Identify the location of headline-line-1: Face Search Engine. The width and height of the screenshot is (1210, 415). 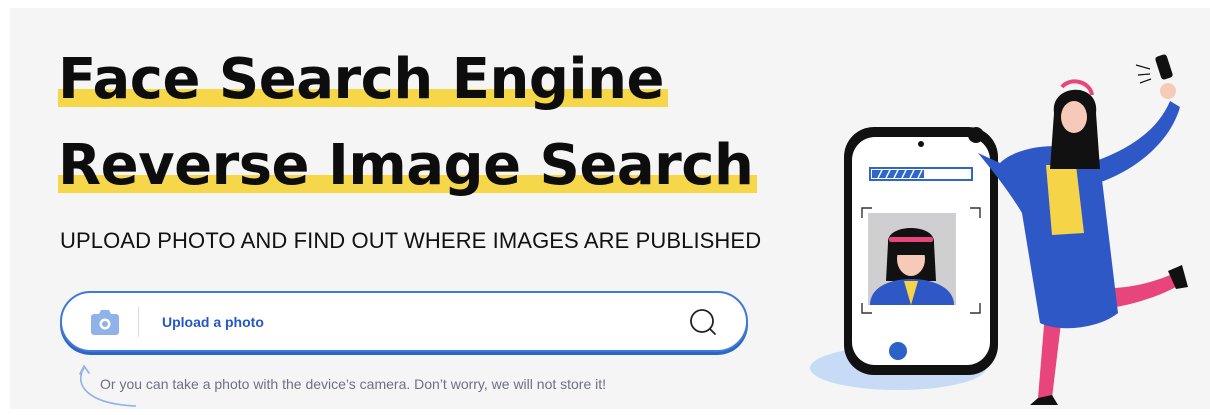
(363, 80).